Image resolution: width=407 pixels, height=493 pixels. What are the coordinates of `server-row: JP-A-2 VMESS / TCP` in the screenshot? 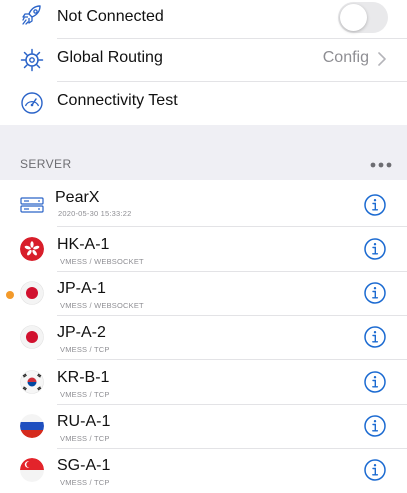 It's located at (203, 338).